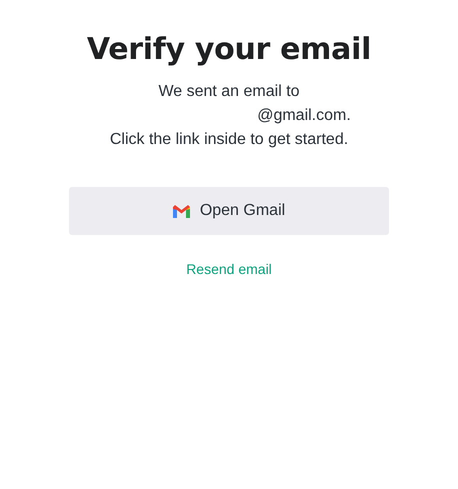 The height and width of the screenshot is (489, 458). Describe the element at coordinates (229, 92) in the screenshot. I see `message-text: We sent an email to` at that location.